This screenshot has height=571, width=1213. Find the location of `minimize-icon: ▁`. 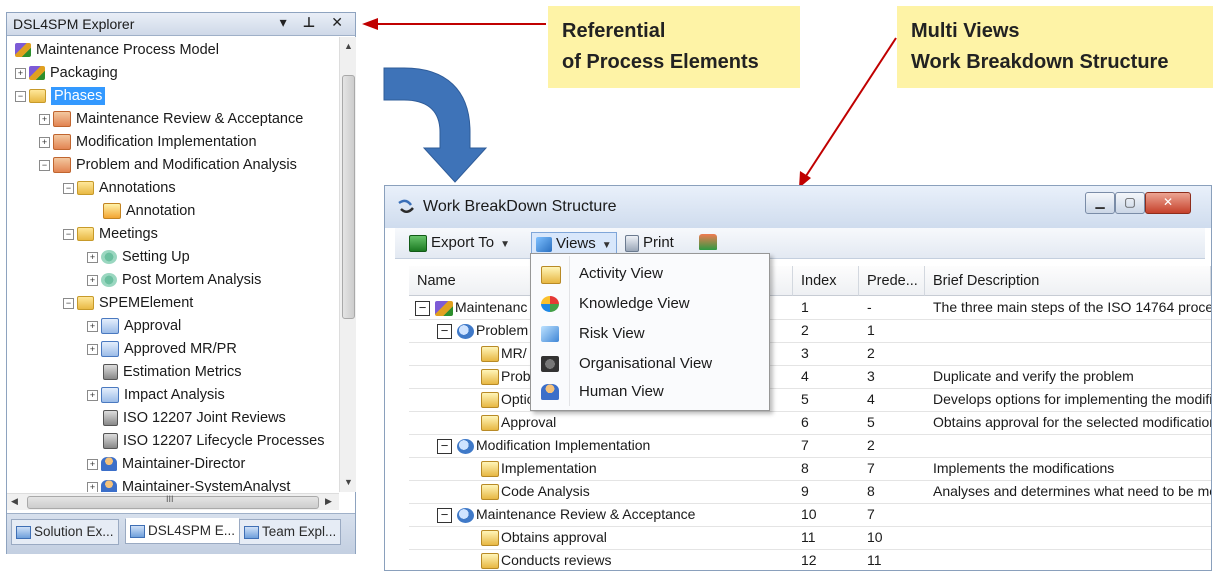

minimize-icon: ▁ is located at coordinates (1100, 202).